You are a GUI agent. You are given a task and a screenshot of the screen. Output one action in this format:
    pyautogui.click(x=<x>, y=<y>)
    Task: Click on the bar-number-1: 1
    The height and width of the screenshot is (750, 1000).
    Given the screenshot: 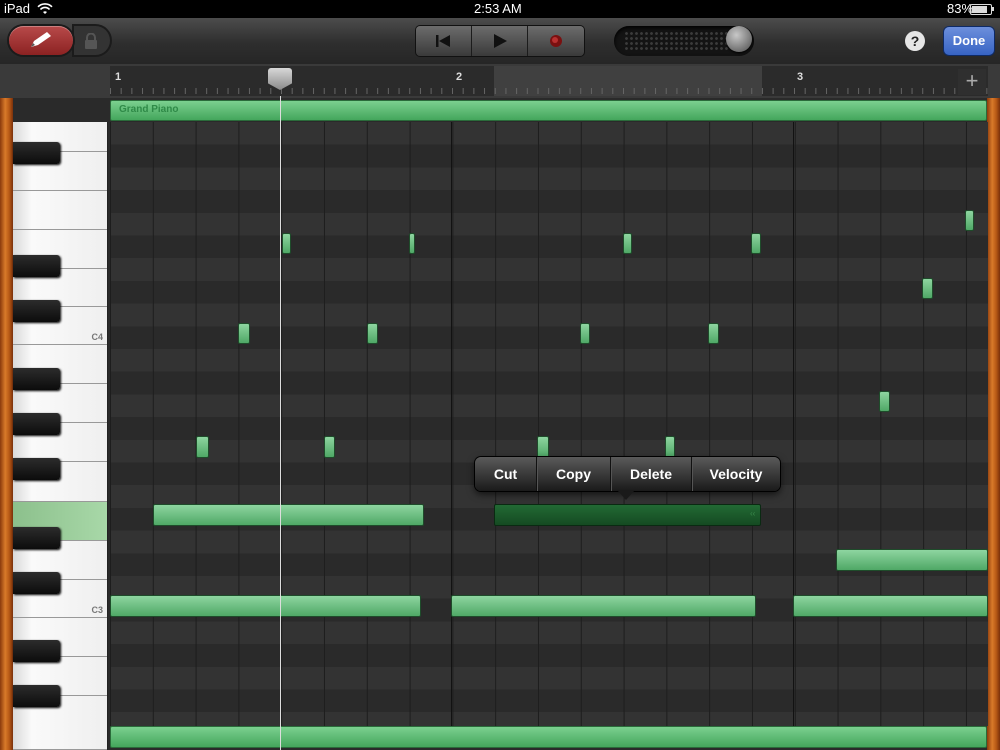 What is the action you would take?
    pyautogui.click(x=118, y=77)
    